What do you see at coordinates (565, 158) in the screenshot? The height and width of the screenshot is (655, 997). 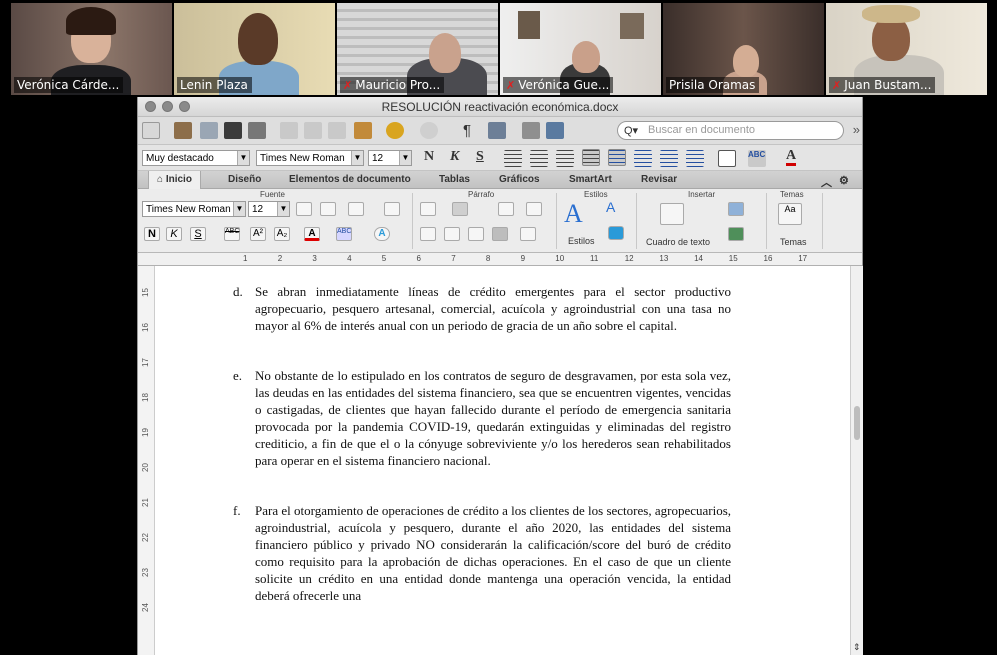 I see `align-right-icon` at bounding box center [565, 158].